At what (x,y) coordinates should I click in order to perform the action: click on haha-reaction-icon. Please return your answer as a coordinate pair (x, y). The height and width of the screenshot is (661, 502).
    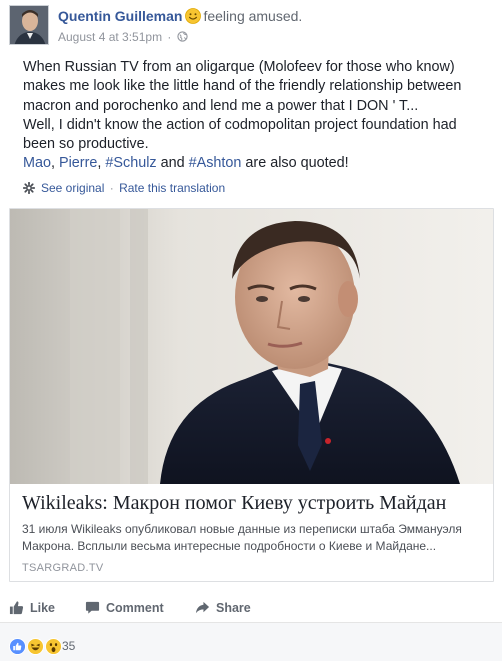
    Looking at the image, I should click on (35, 646).